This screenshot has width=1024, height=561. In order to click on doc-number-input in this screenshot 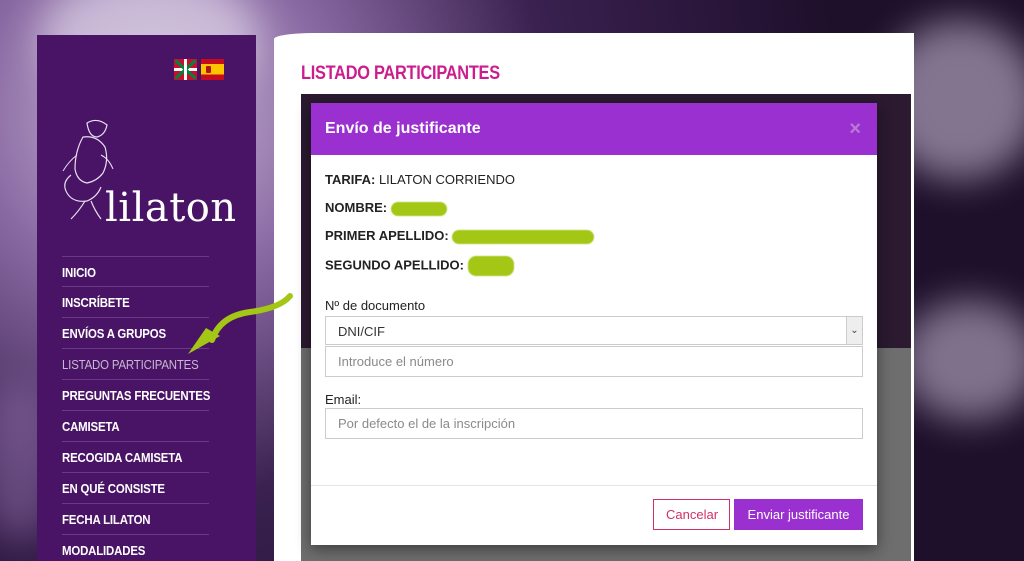, I will do `click(594, 361)`.